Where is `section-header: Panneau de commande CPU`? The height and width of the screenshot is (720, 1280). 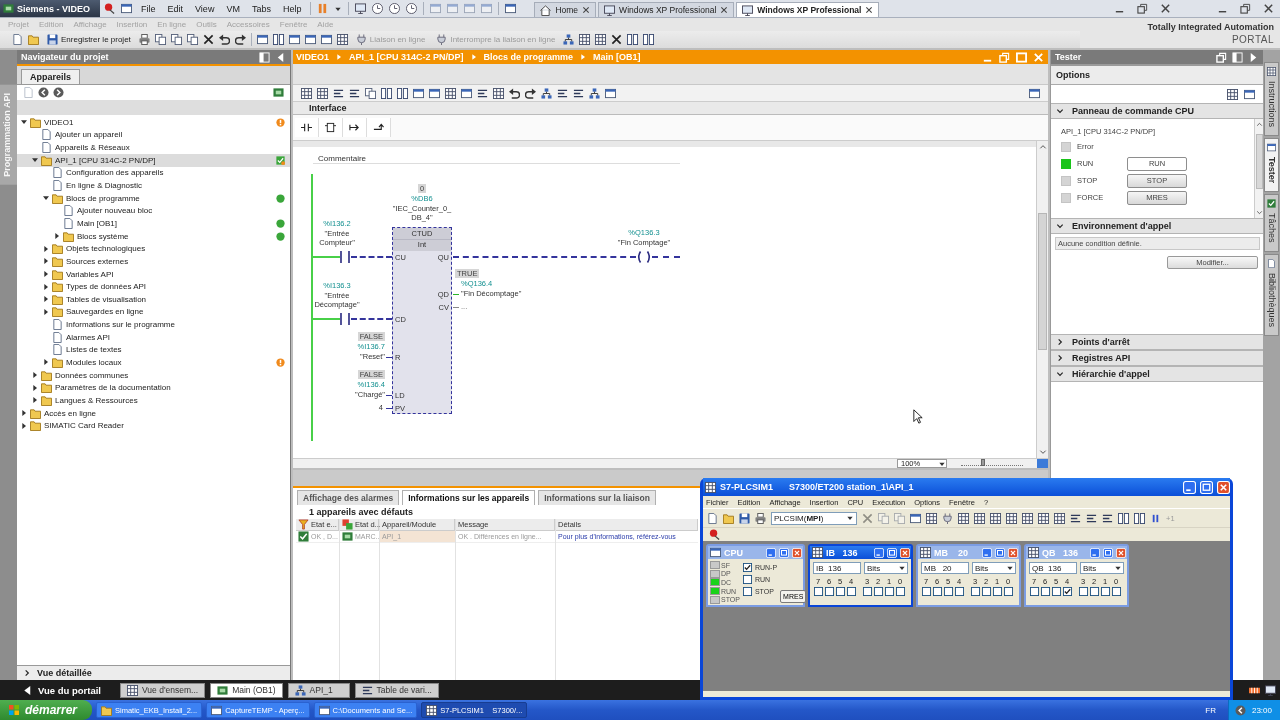
section-header: Panneau de commande CPU is located at coordinates (1157, 111).